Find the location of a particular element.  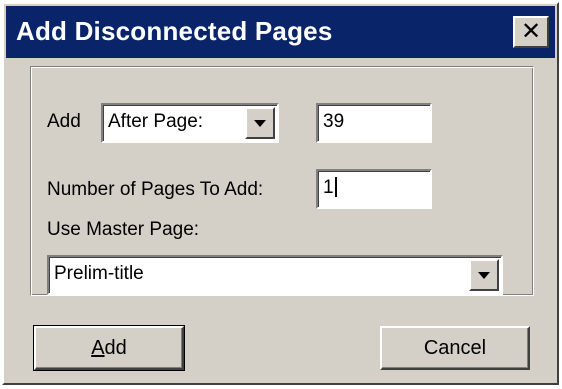

window-title: Add Disconnected Pages is located at coordinates (174, 31).